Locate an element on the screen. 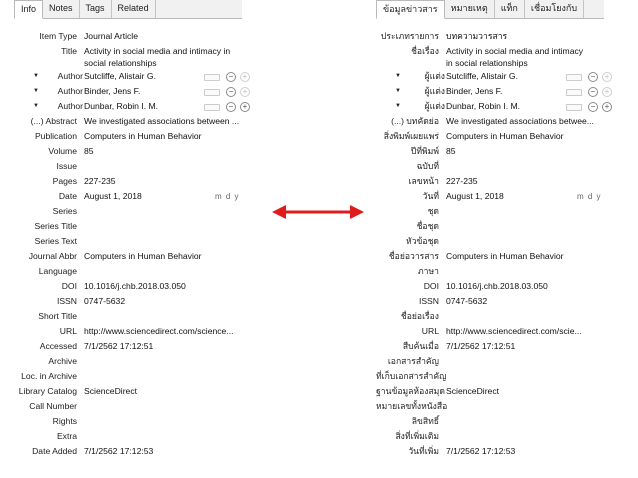 The height and width of the screenshot is (478, 638). field-author: ▼ Author Sutcliffe, Alistair G. − + is located at coordinates (132, 76).